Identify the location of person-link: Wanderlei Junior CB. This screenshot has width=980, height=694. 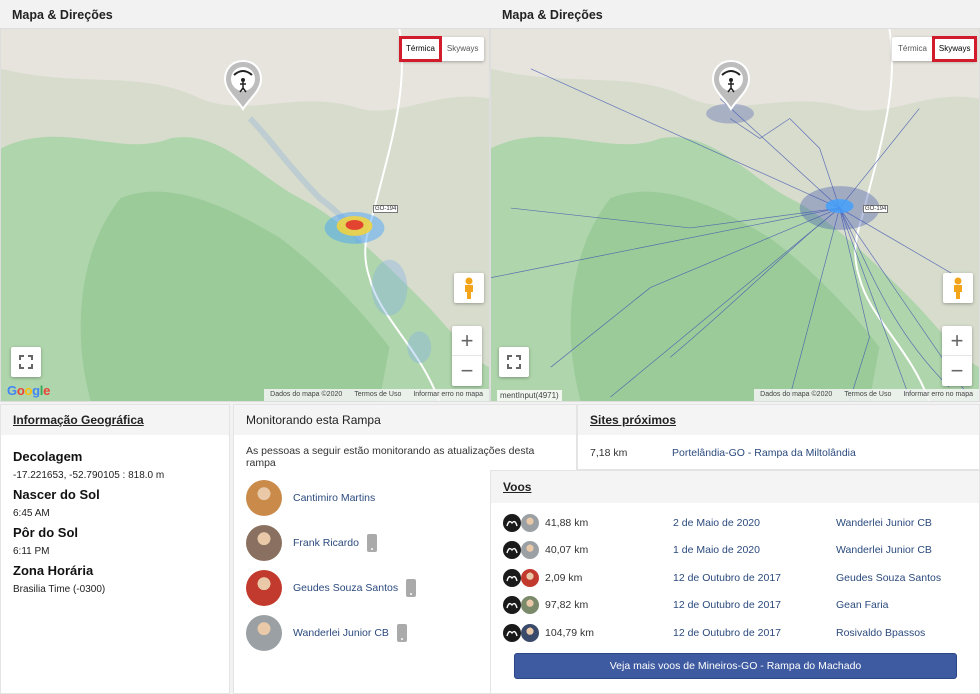
(341, 633).